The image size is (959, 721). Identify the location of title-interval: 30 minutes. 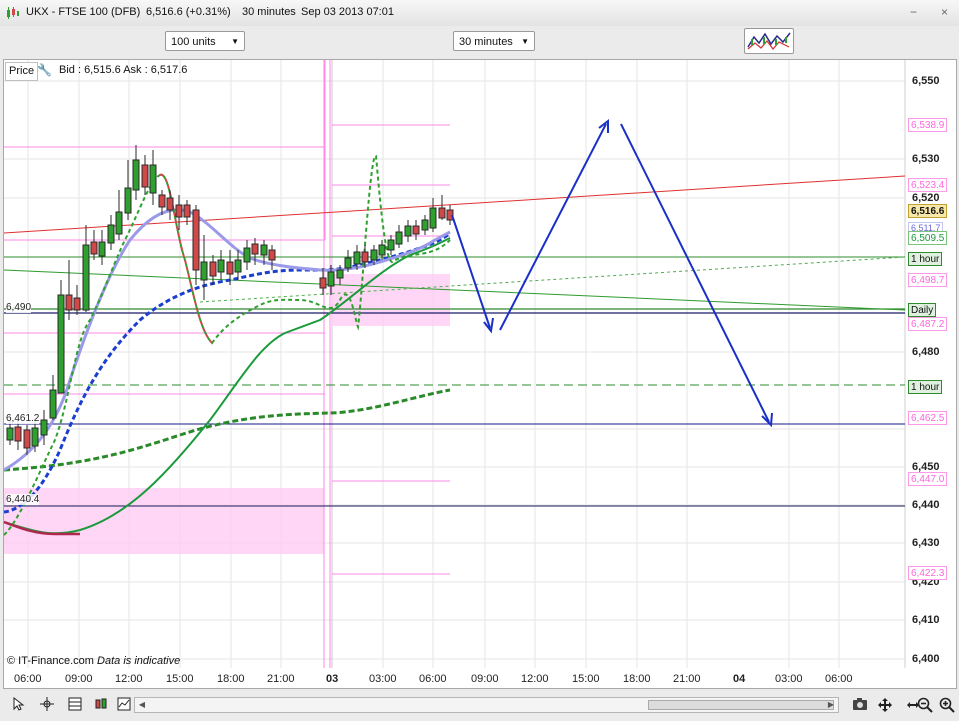
(269, 12).